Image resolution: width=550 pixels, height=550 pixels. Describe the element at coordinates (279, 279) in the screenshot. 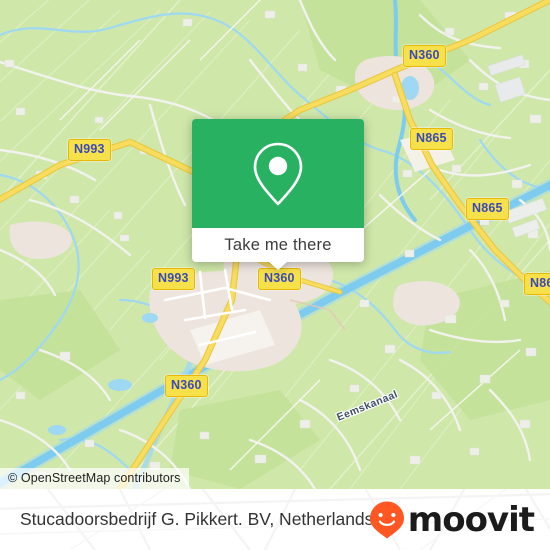

I see `road-shield-n360-mid: N360` at that location.